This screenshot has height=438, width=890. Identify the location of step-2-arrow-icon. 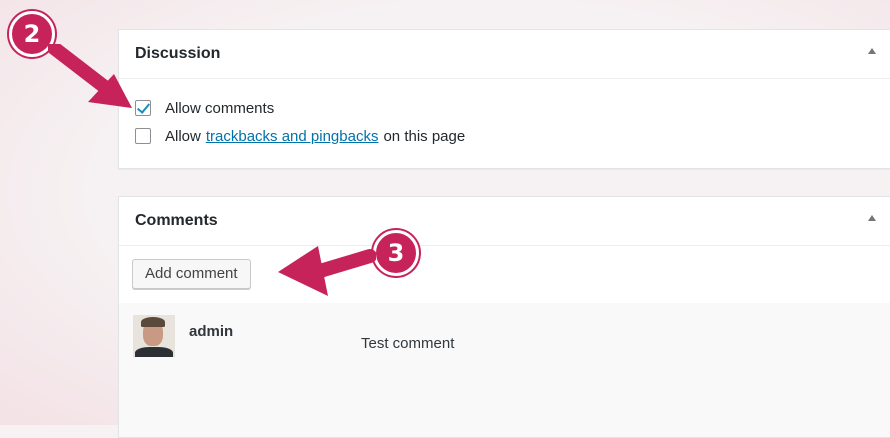
(90, 76).